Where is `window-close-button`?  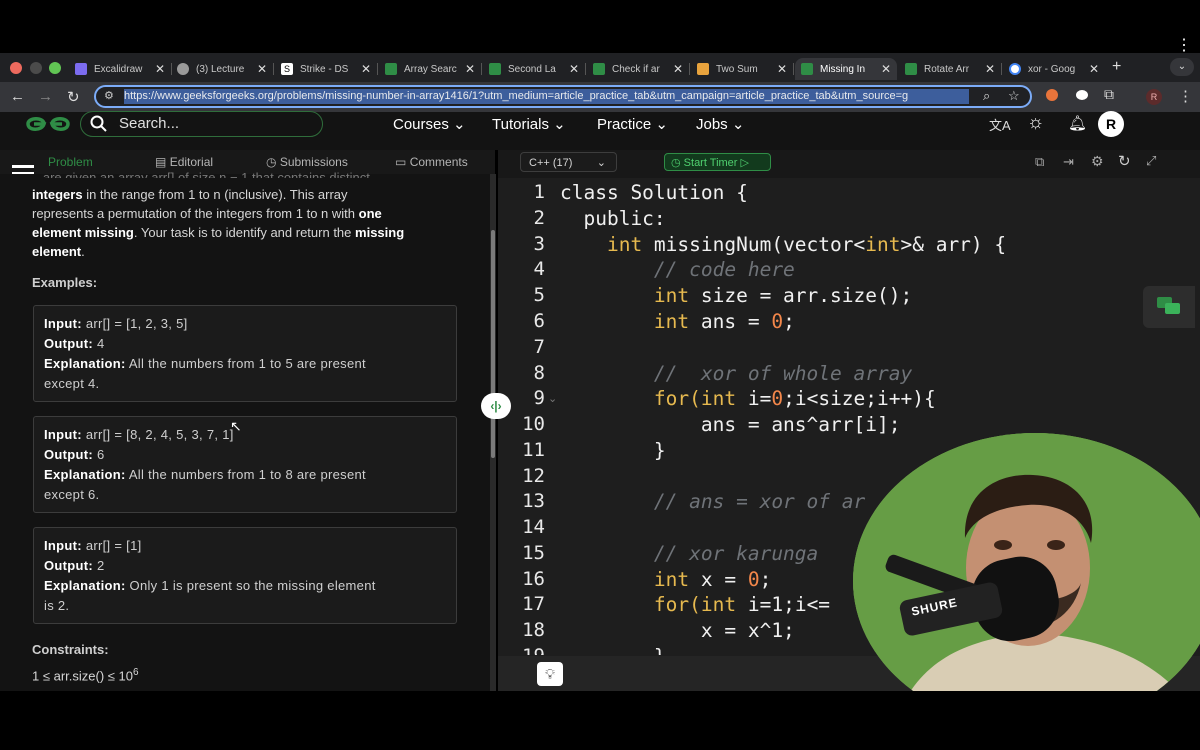
window-close-button is located at coordinates (16, 68).